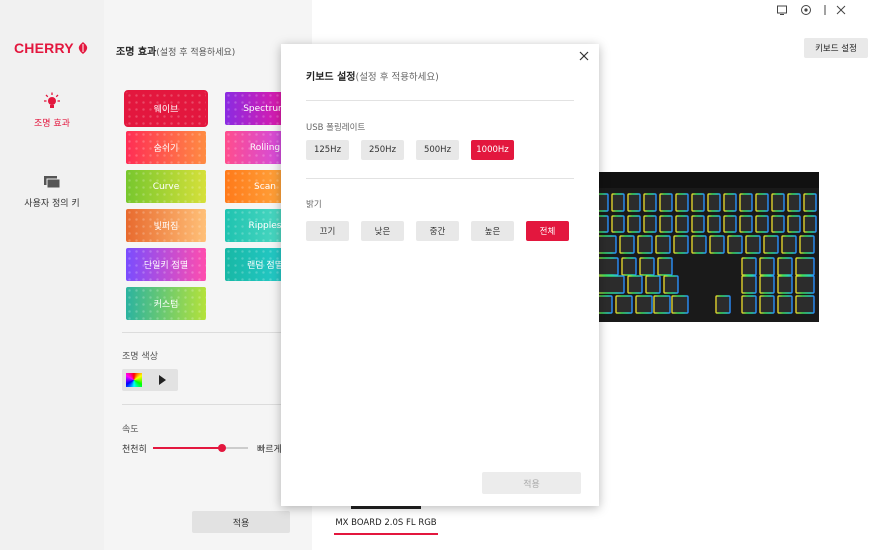  Describe the element at coordinates (166, 264) in the screenshot. I see `effect-button: 단일키 점멸` at that location.